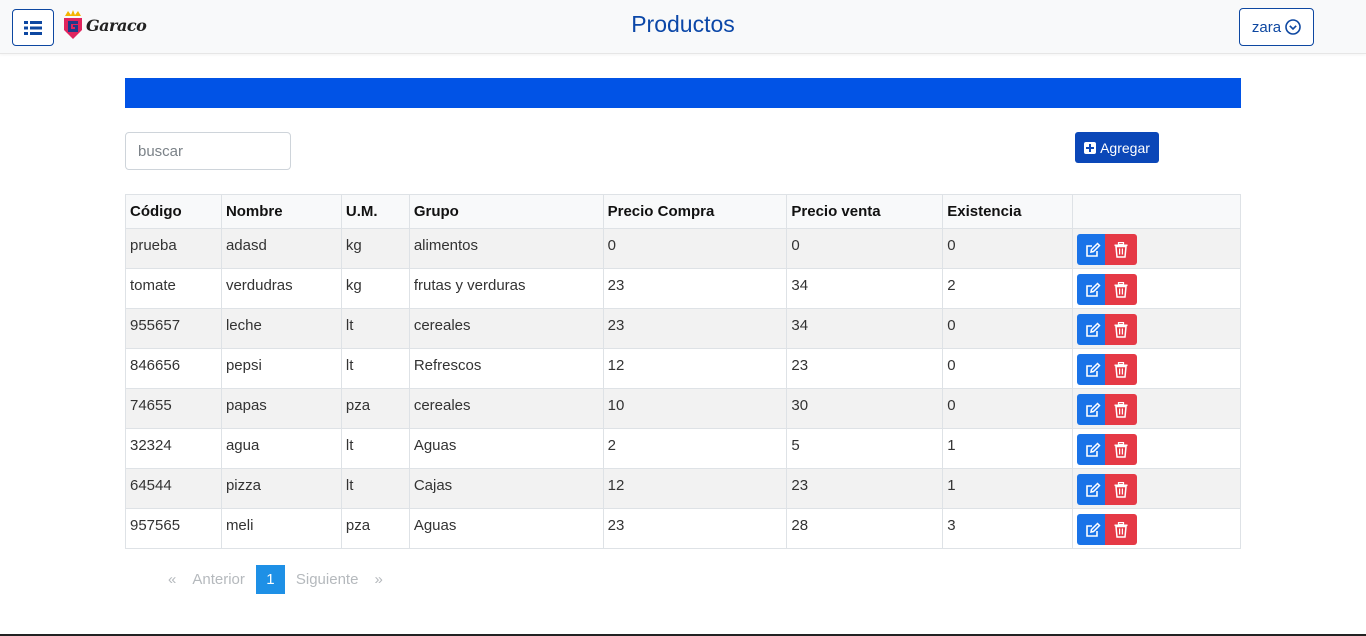 This screenshot has height=636, width=1366. Describe the element at coordinates (173, 211) in the screenshot. I see `column-header-codigo: Código` at that location.